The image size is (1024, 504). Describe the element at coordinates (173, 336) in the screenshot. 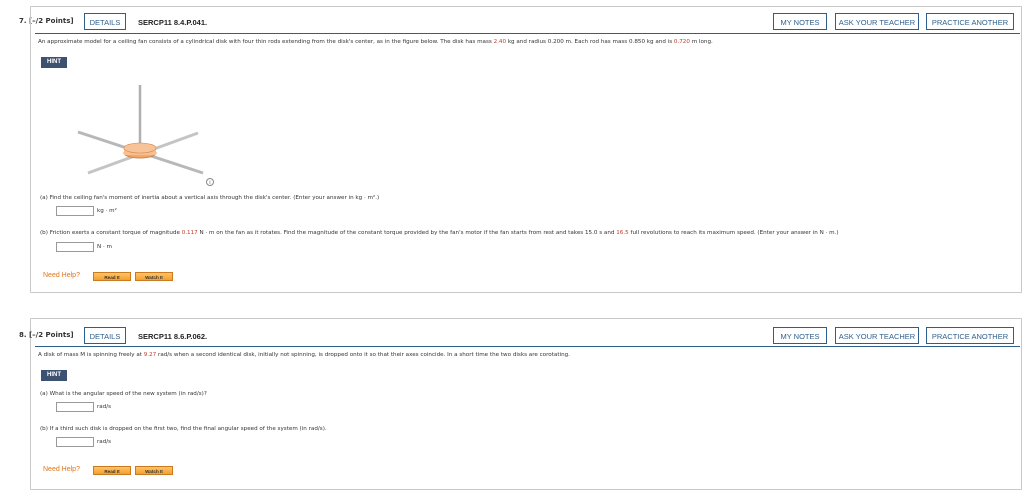

I see `problem-8-code: SERCP11 8.6.P.062.` at that location.